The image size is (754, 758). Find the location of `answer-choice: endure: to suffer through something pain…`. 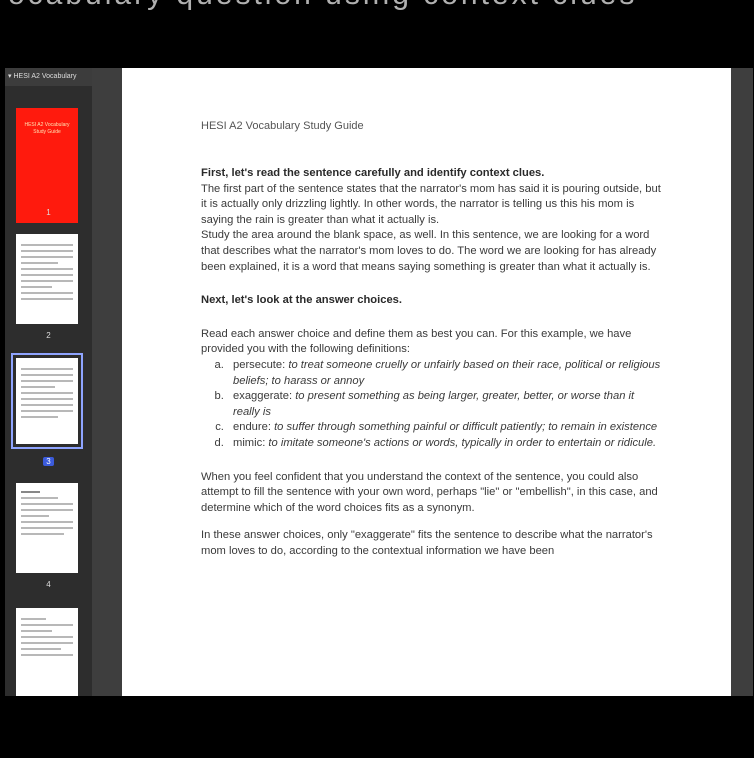

answer-choice: endure: to suffer through something pain… is located at coordinates (444, 428).